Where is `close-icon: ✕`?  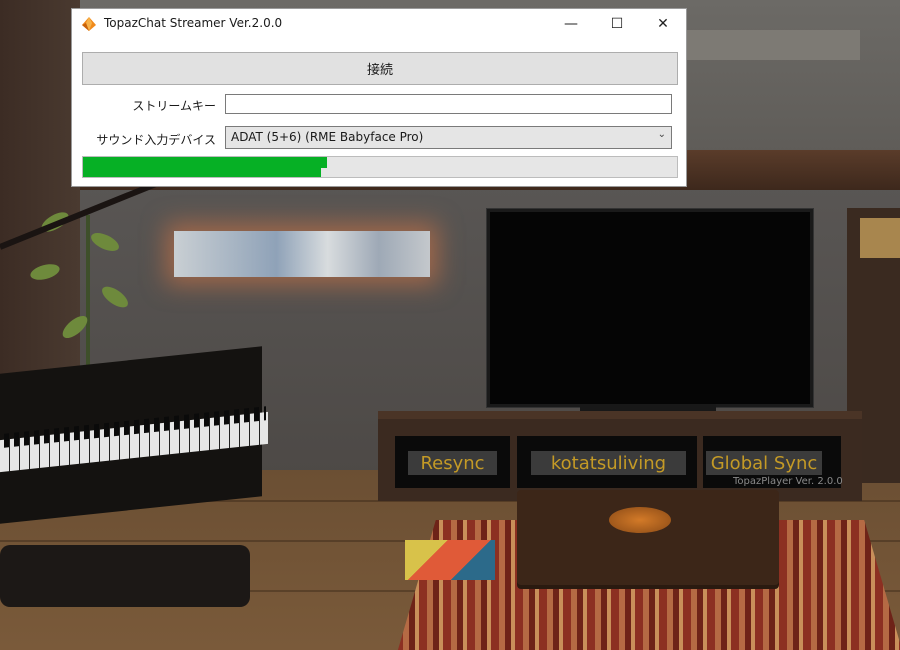 close-icon: ✕ is located at coordinates (663, 24).